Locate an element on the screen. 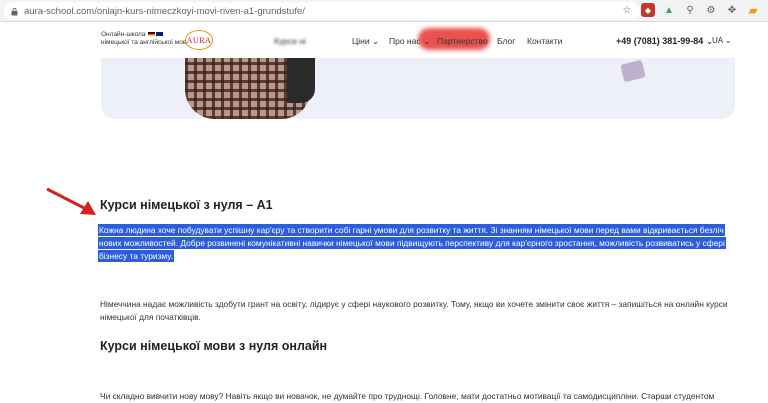 The image size is (768, 403). nav-partnership: Партнерство is located at coordinates (462, 41).